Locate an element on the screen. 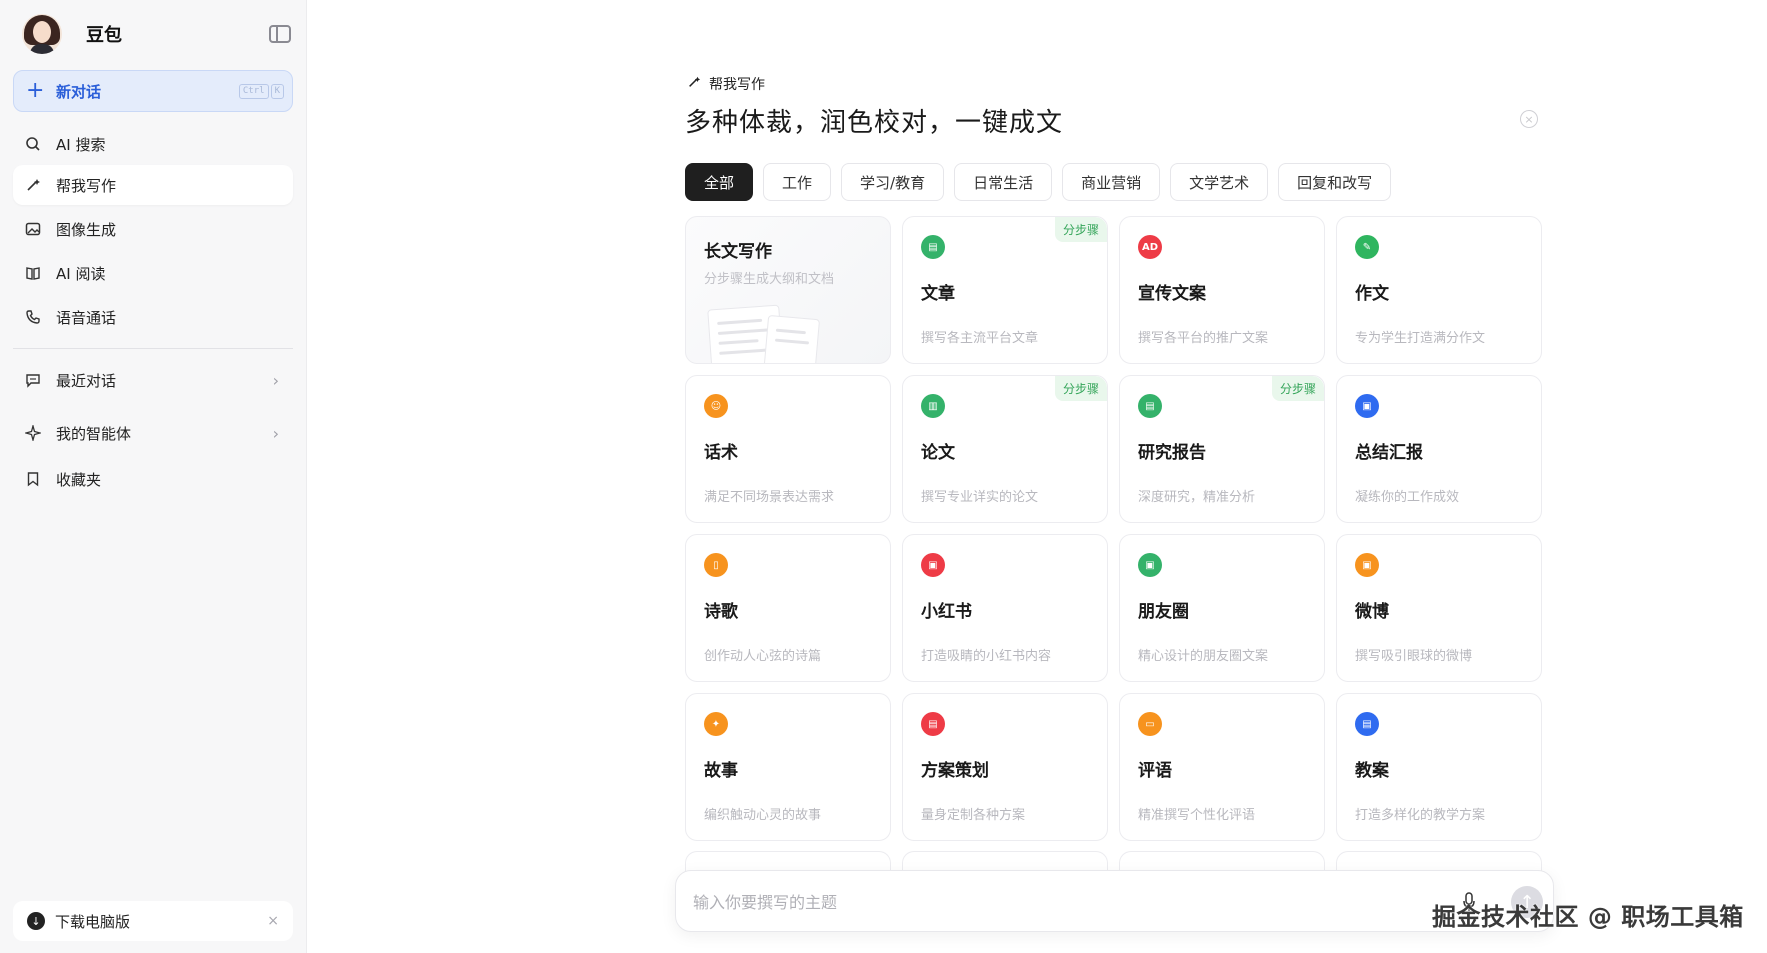 This screenshot has width=1767, height=953. input-placeholder: 输入你要撰写的主题 is located at coordinates (765, 902).